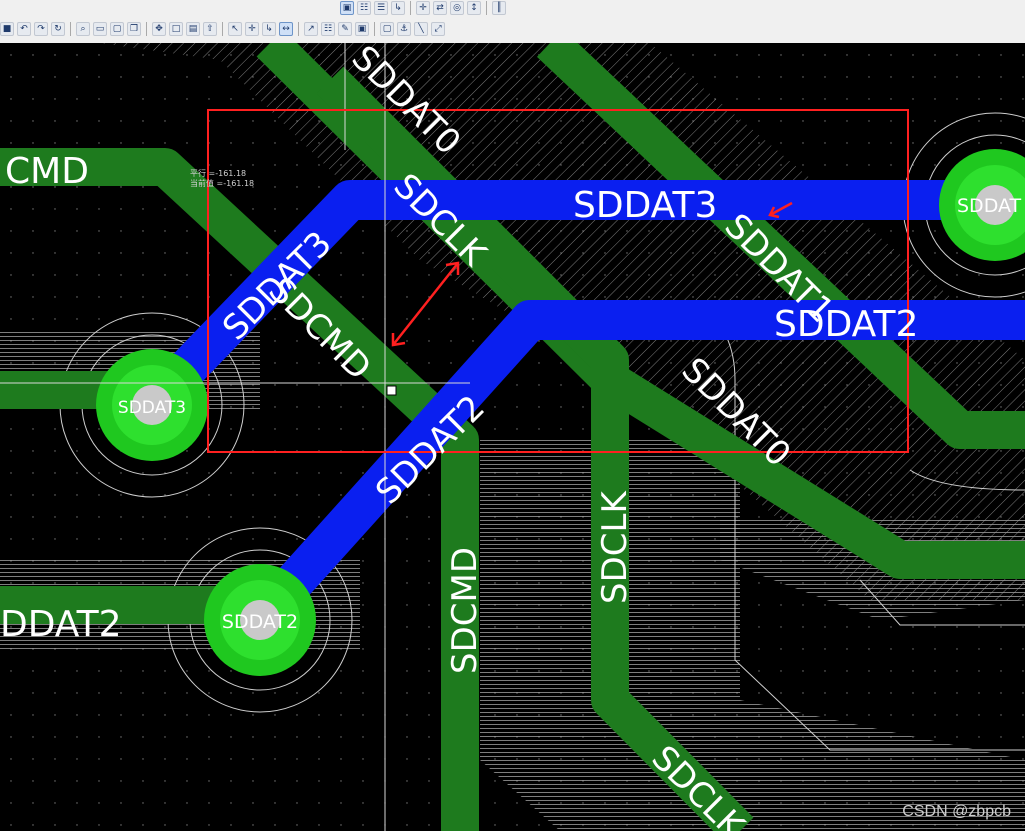 This screenshot has height=831, width=1025. I want to click on anchor-icon: ⚓, so click(404, 29).